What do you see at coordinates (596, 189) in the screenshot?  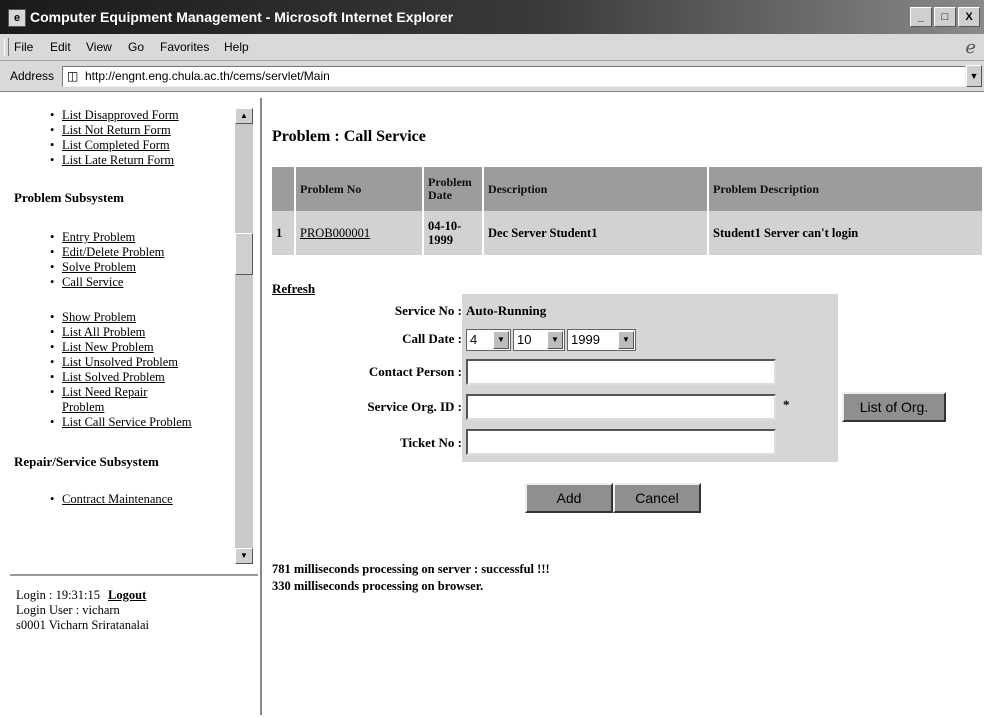 I see `col-header-description: Description` at bounding box center [596, 189].